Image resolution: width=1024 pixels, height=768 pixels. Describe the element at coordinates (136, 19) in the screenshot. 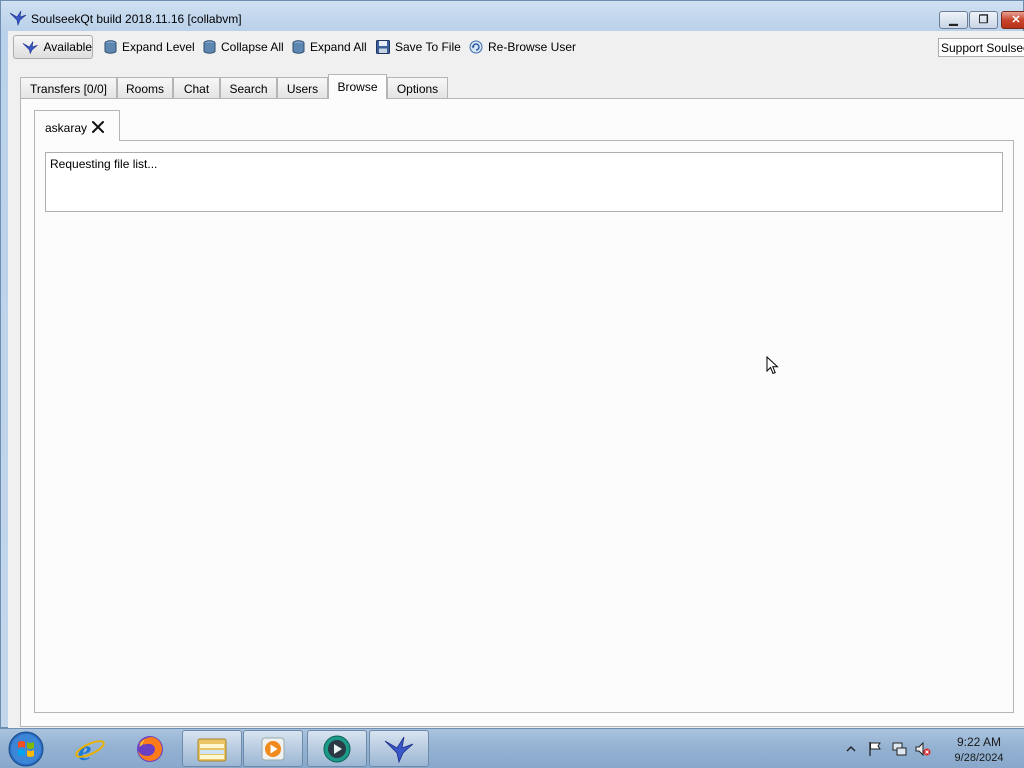

I see `window-title: SoulseekQt build 2018.11.16 [collabvm]` at that location.